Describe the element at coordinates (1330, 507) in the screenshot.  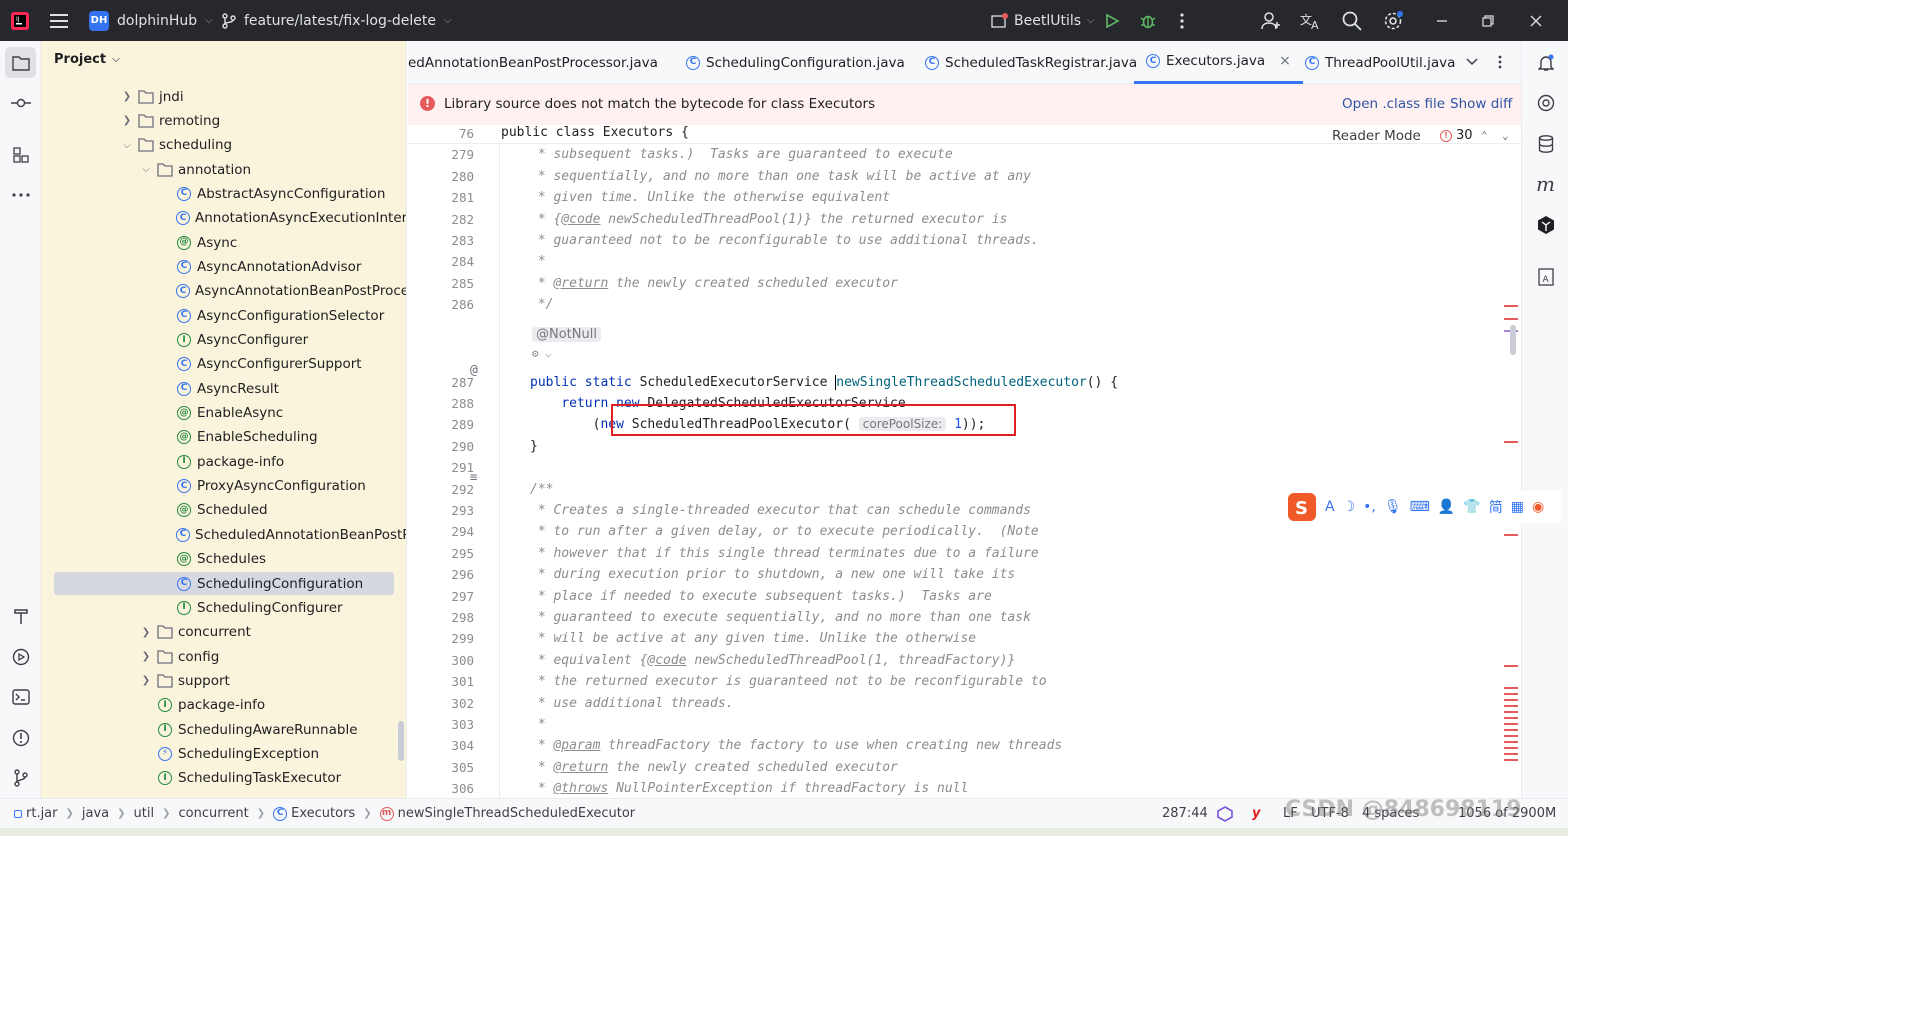
I see `ime-english-toggle: A` at that location.